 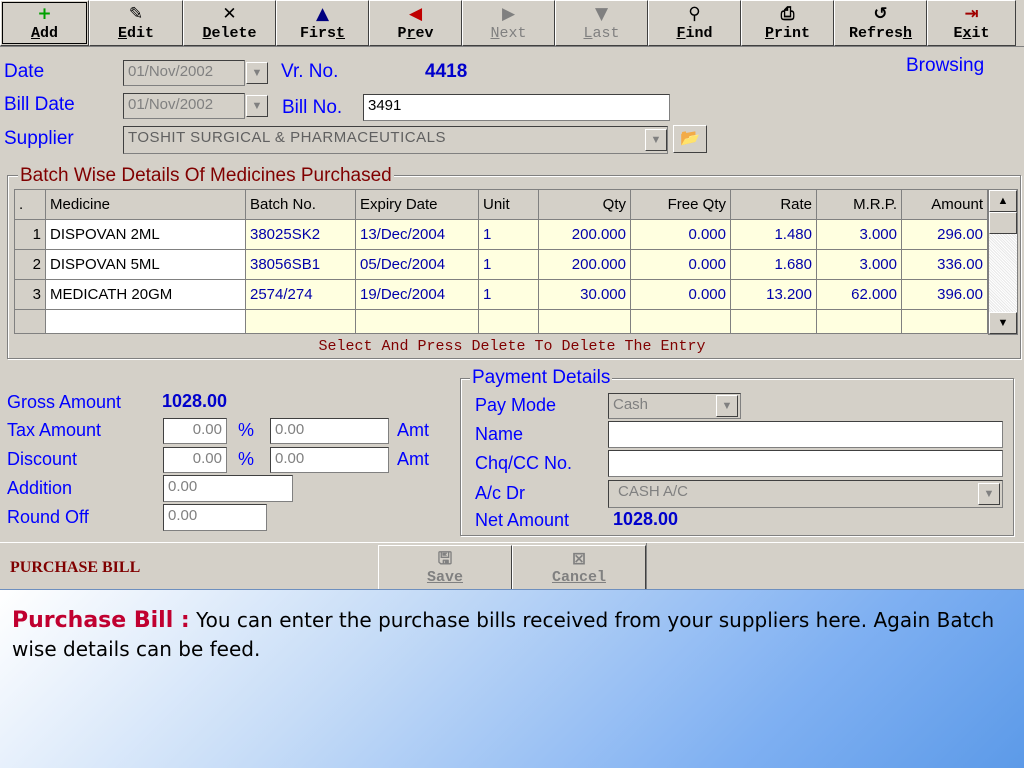 What do you see at coordinates (145, 204) in the screenshot?
I see `column-header: Medicine` at bounding box center [145, 204].